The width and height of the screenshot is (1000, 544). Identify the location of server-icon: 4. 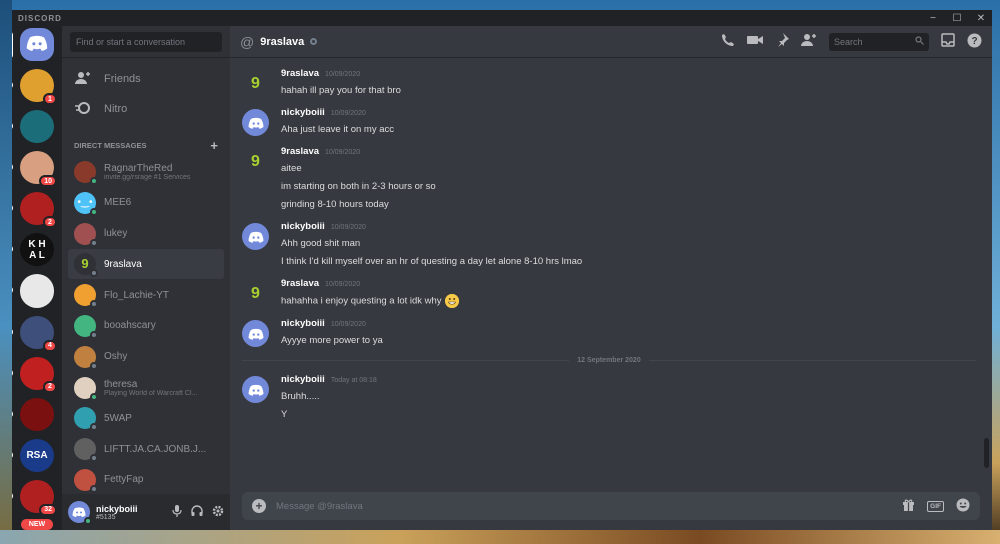
(34, 333).